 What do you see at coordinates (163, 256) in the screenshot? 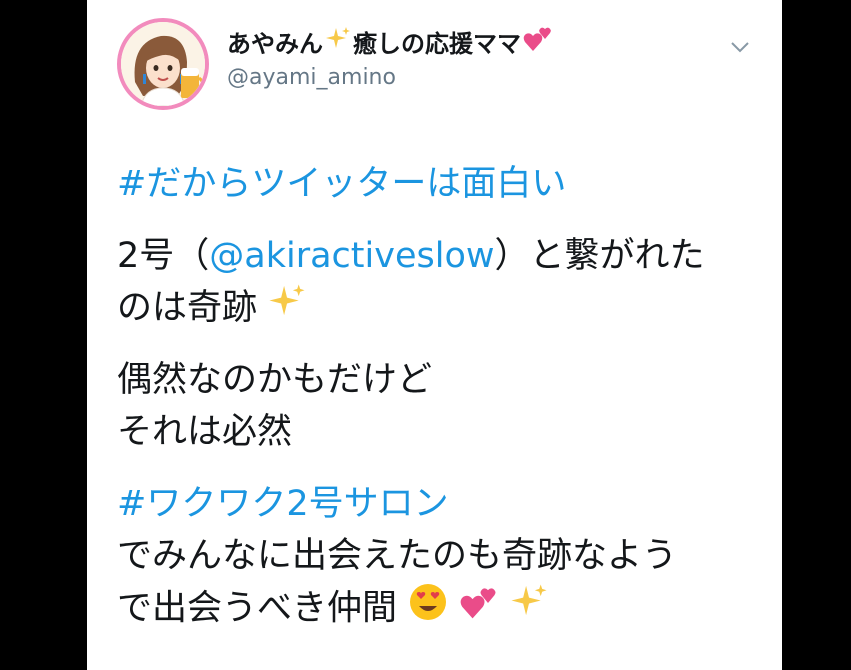
I see `text-segment: 2号（` at bounding box center [163, 256].